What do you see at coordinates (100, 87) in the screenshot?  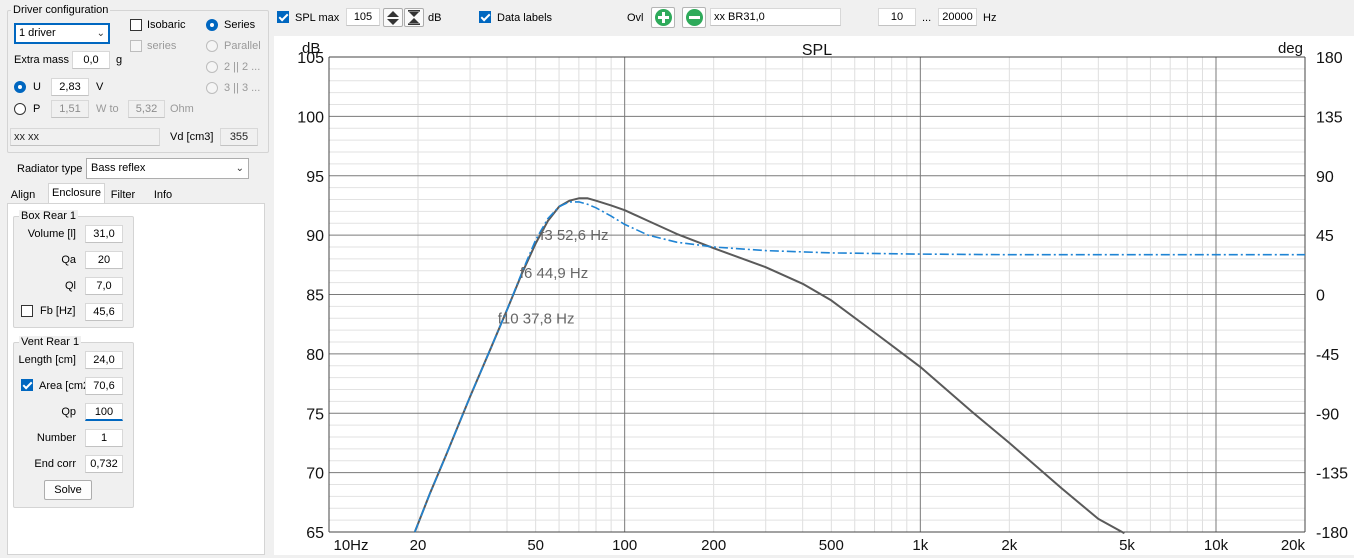 I see `voltage-unit: V` at bounding box center [100, 87].